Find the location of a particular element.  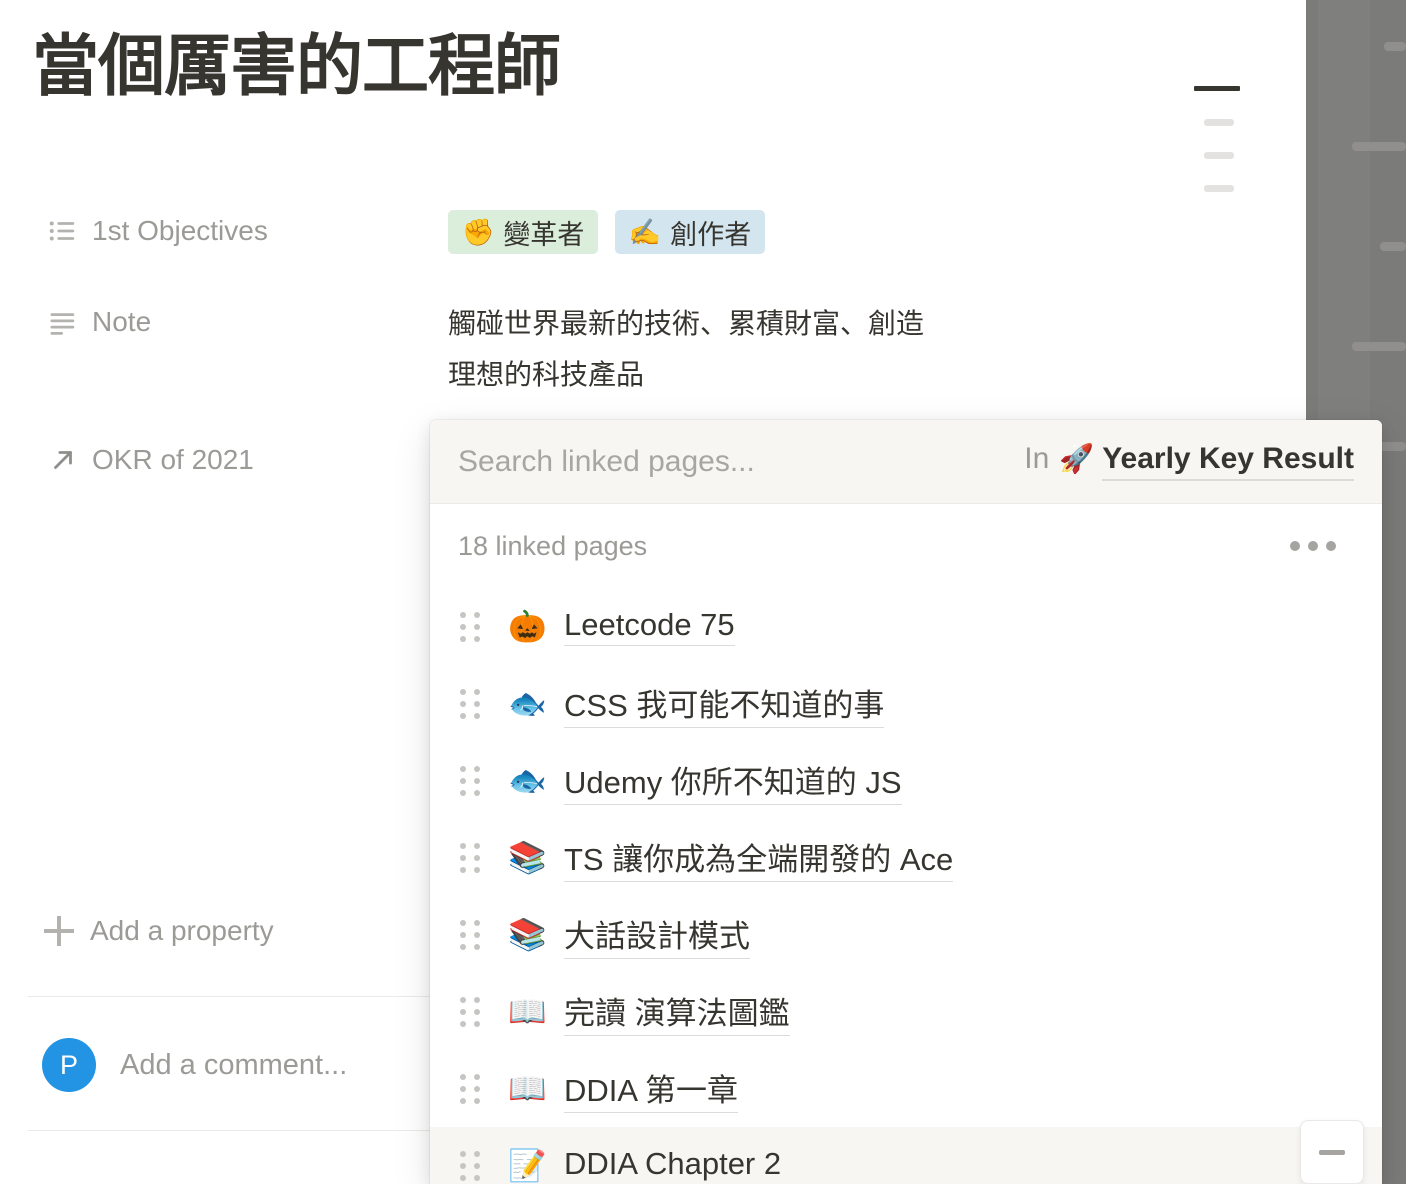

linked-page-row: 📚 TS 讓你成為全端開發的 Ace is located at coordinates (906, 857).